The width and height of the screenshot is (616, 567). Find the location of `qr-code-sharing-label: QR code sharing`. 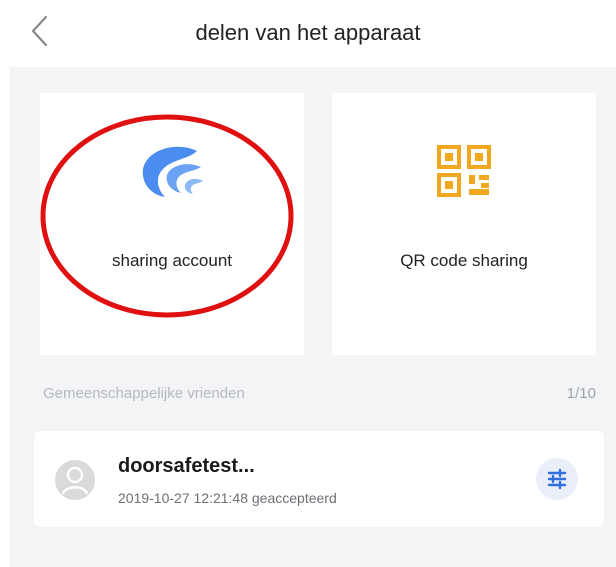

qr-code-sharing-label: QR code sharing is located at coordinates (464, 260).